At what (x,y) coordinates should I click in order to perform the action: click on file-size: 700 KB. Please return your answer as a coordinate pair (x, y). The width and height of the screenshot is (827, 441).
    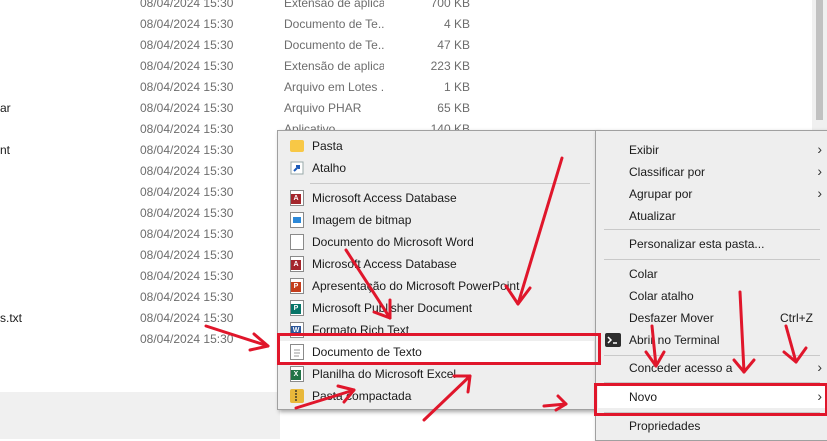
    Looking at the image, I should click on (450, 5).